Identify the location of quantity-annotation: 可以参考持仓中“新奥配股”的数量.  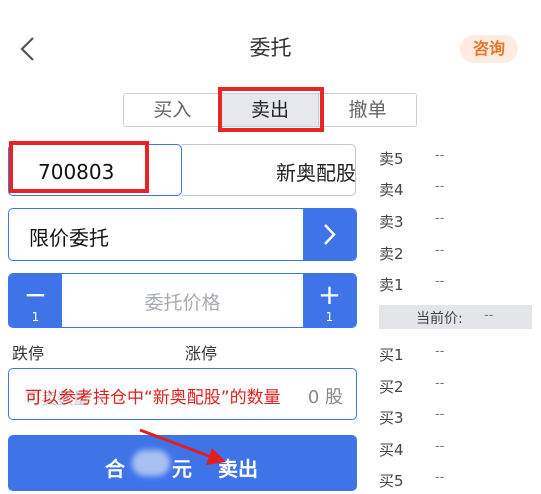
(153, 398).